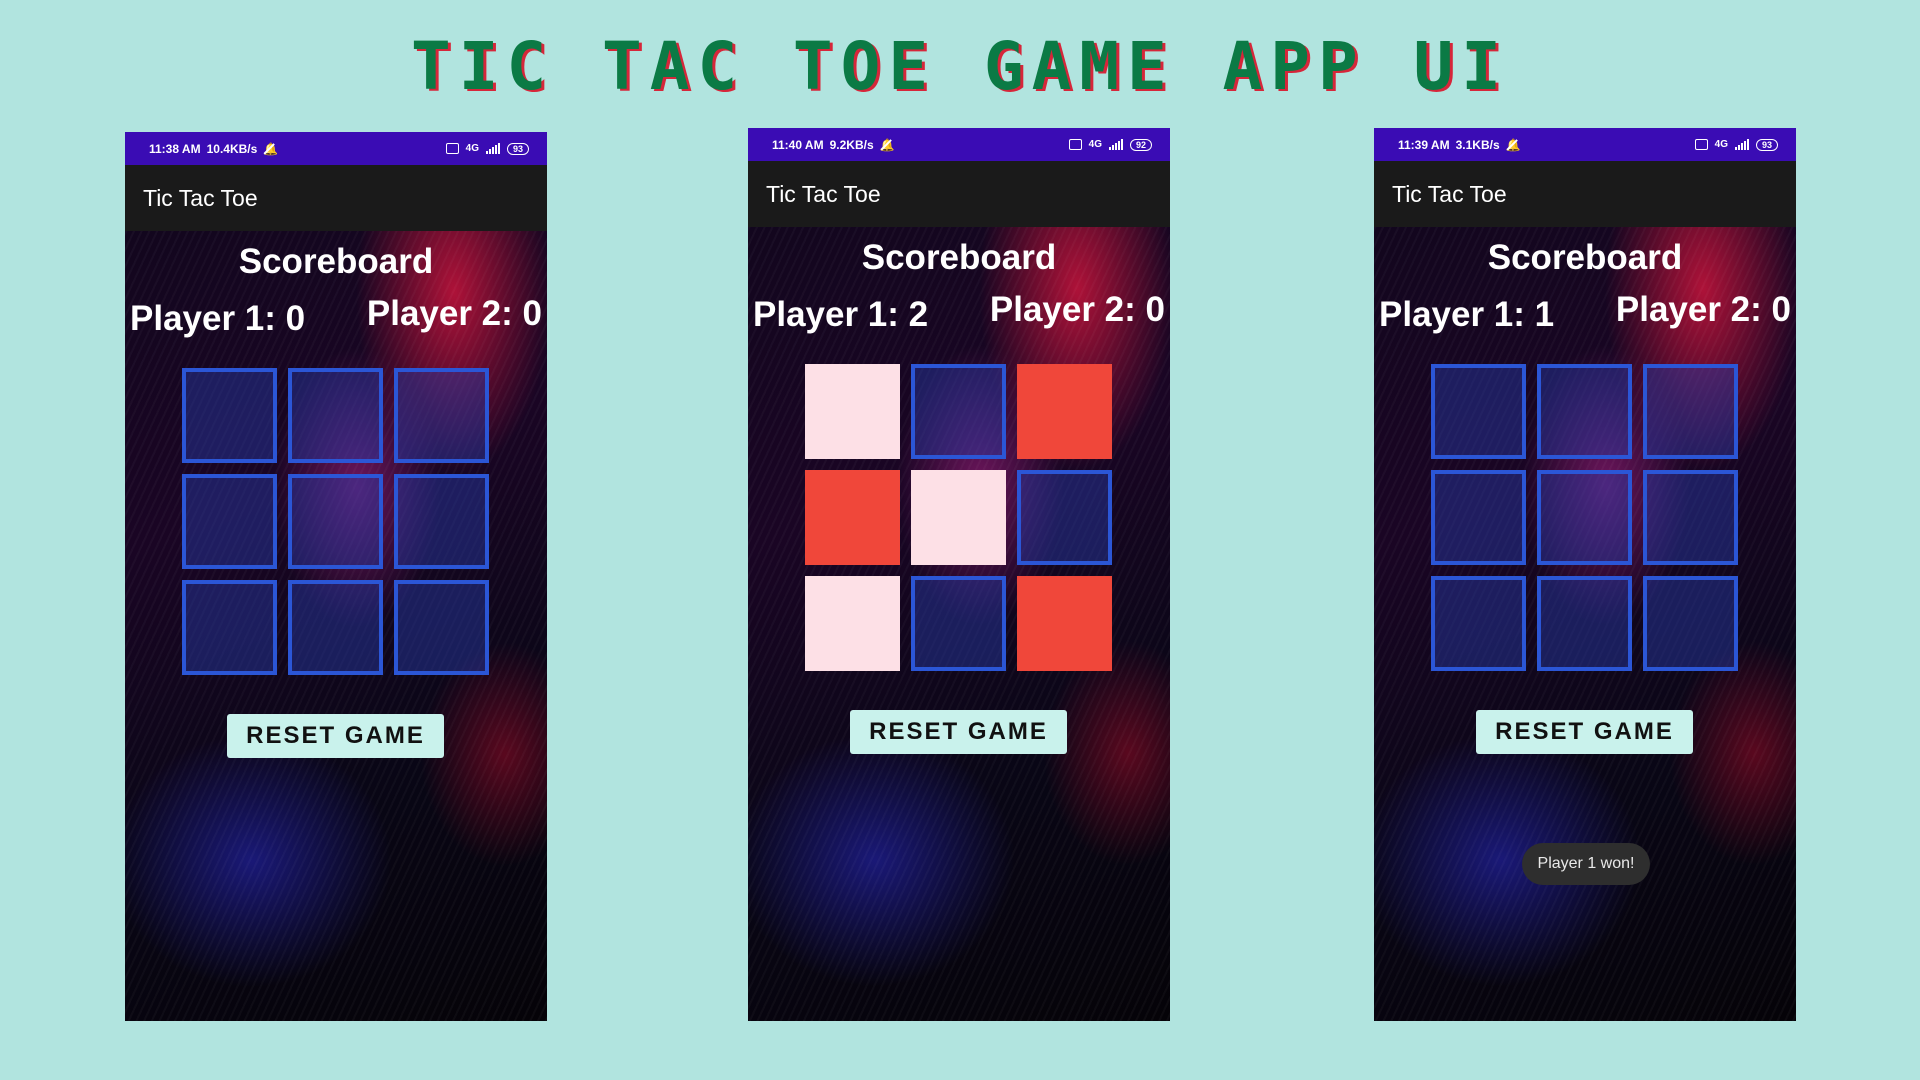 Image resolution: width=1920 pixels, height=1080 pixels. Describe the element at coordinates (232, 148) in the screenshot. I see `status-speed: 10.4KB/s` at that location.